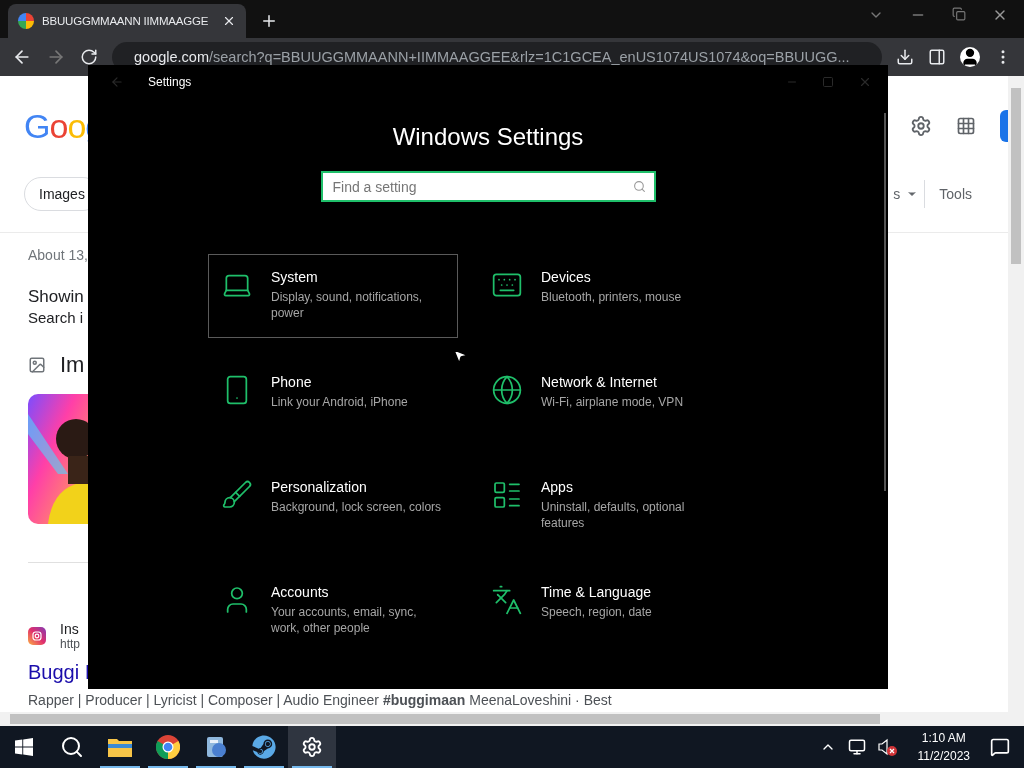 This screenshot has height=768, width=1024. I want to click on category-name: Accounts, so click(300, 592).